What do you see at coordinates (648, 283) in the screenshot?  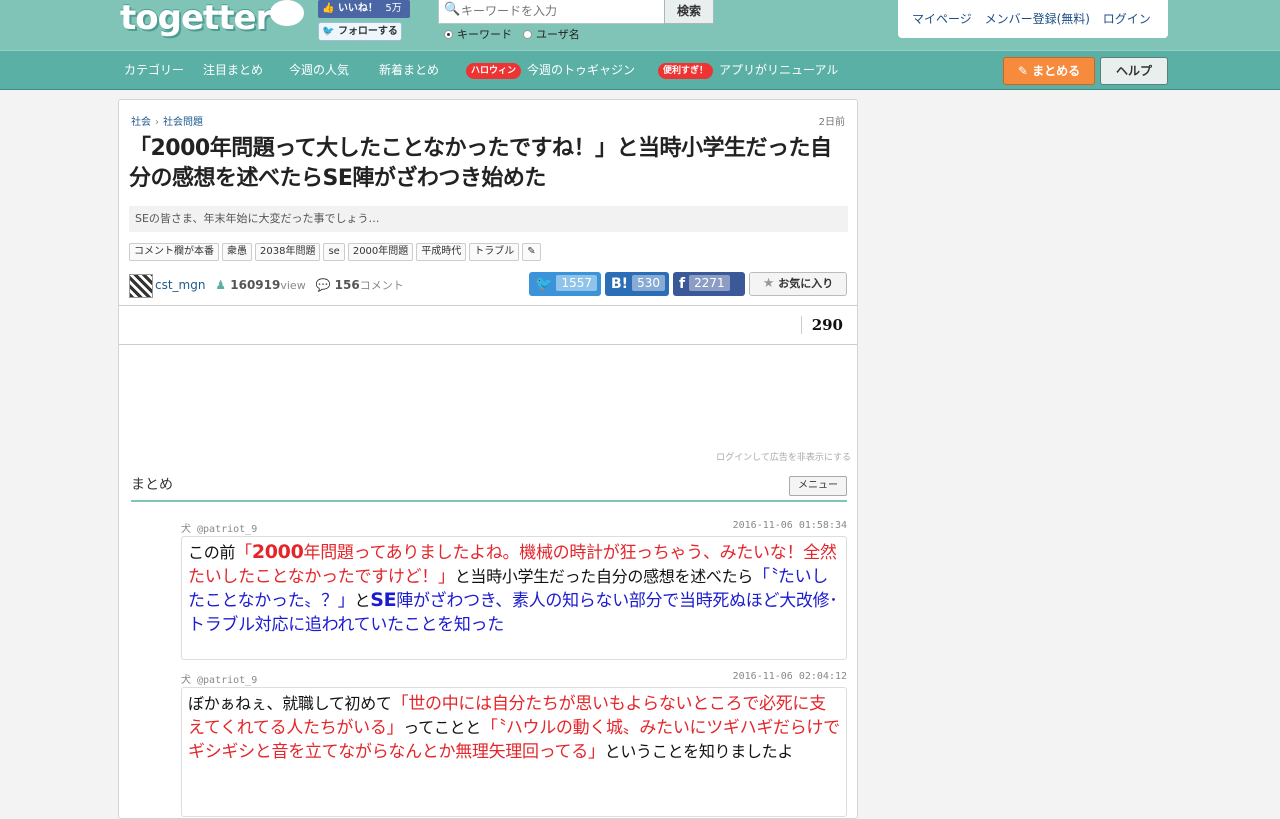 I see `hatena-count: 530` at bounding box center [648, 283].